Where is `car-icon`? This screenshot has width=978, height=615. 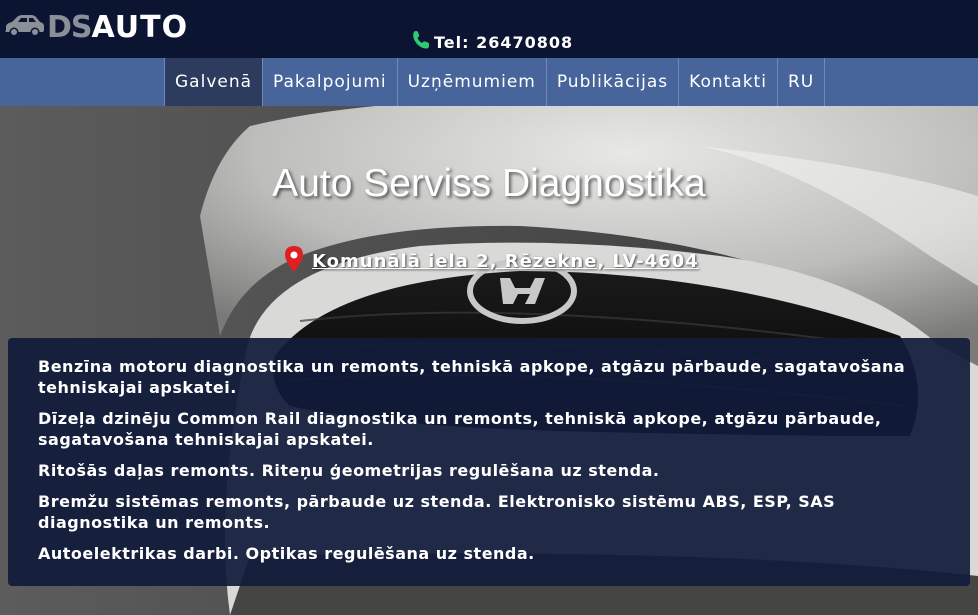 car-icon is located at coordinates (24, 27).